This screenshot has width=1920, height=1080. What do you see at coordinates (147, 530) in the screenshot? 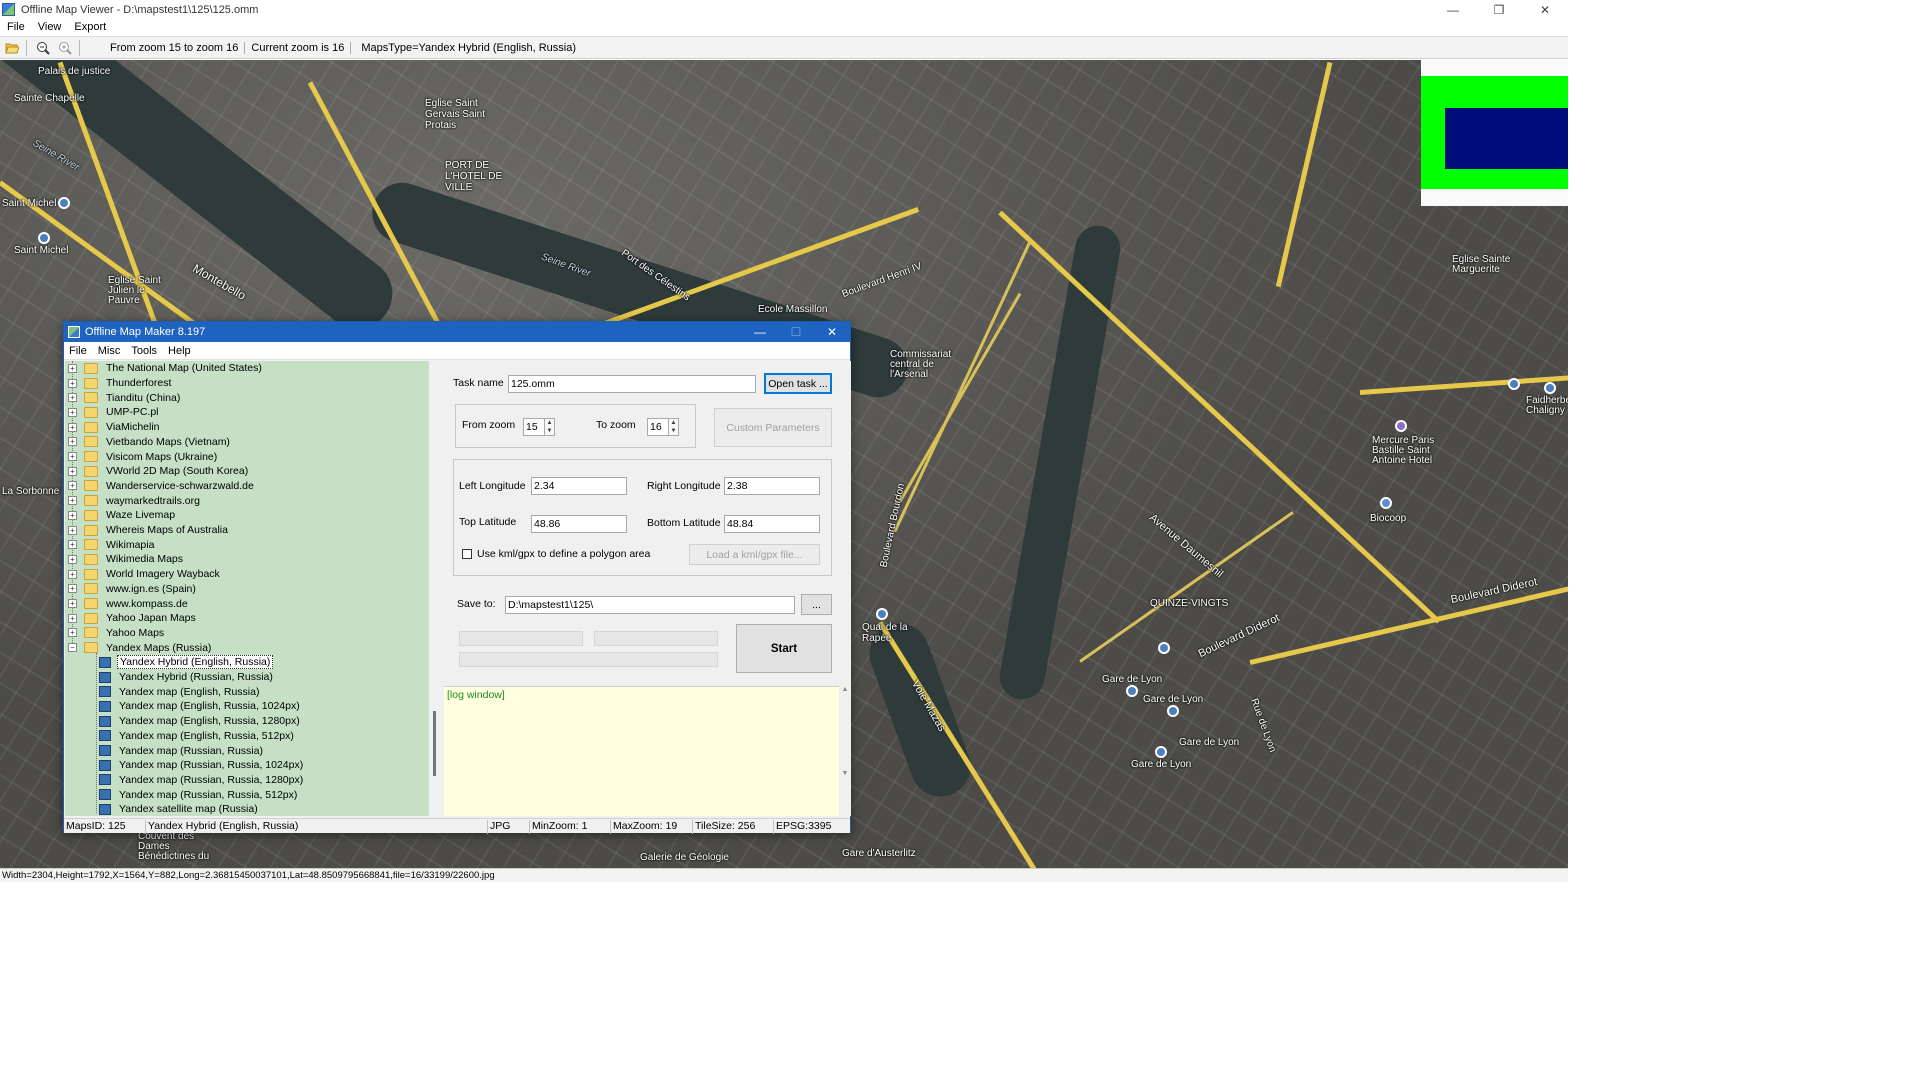
I see `tree-folder-item: + Whereis Maps of Australia` at bounding box center [147, 530].